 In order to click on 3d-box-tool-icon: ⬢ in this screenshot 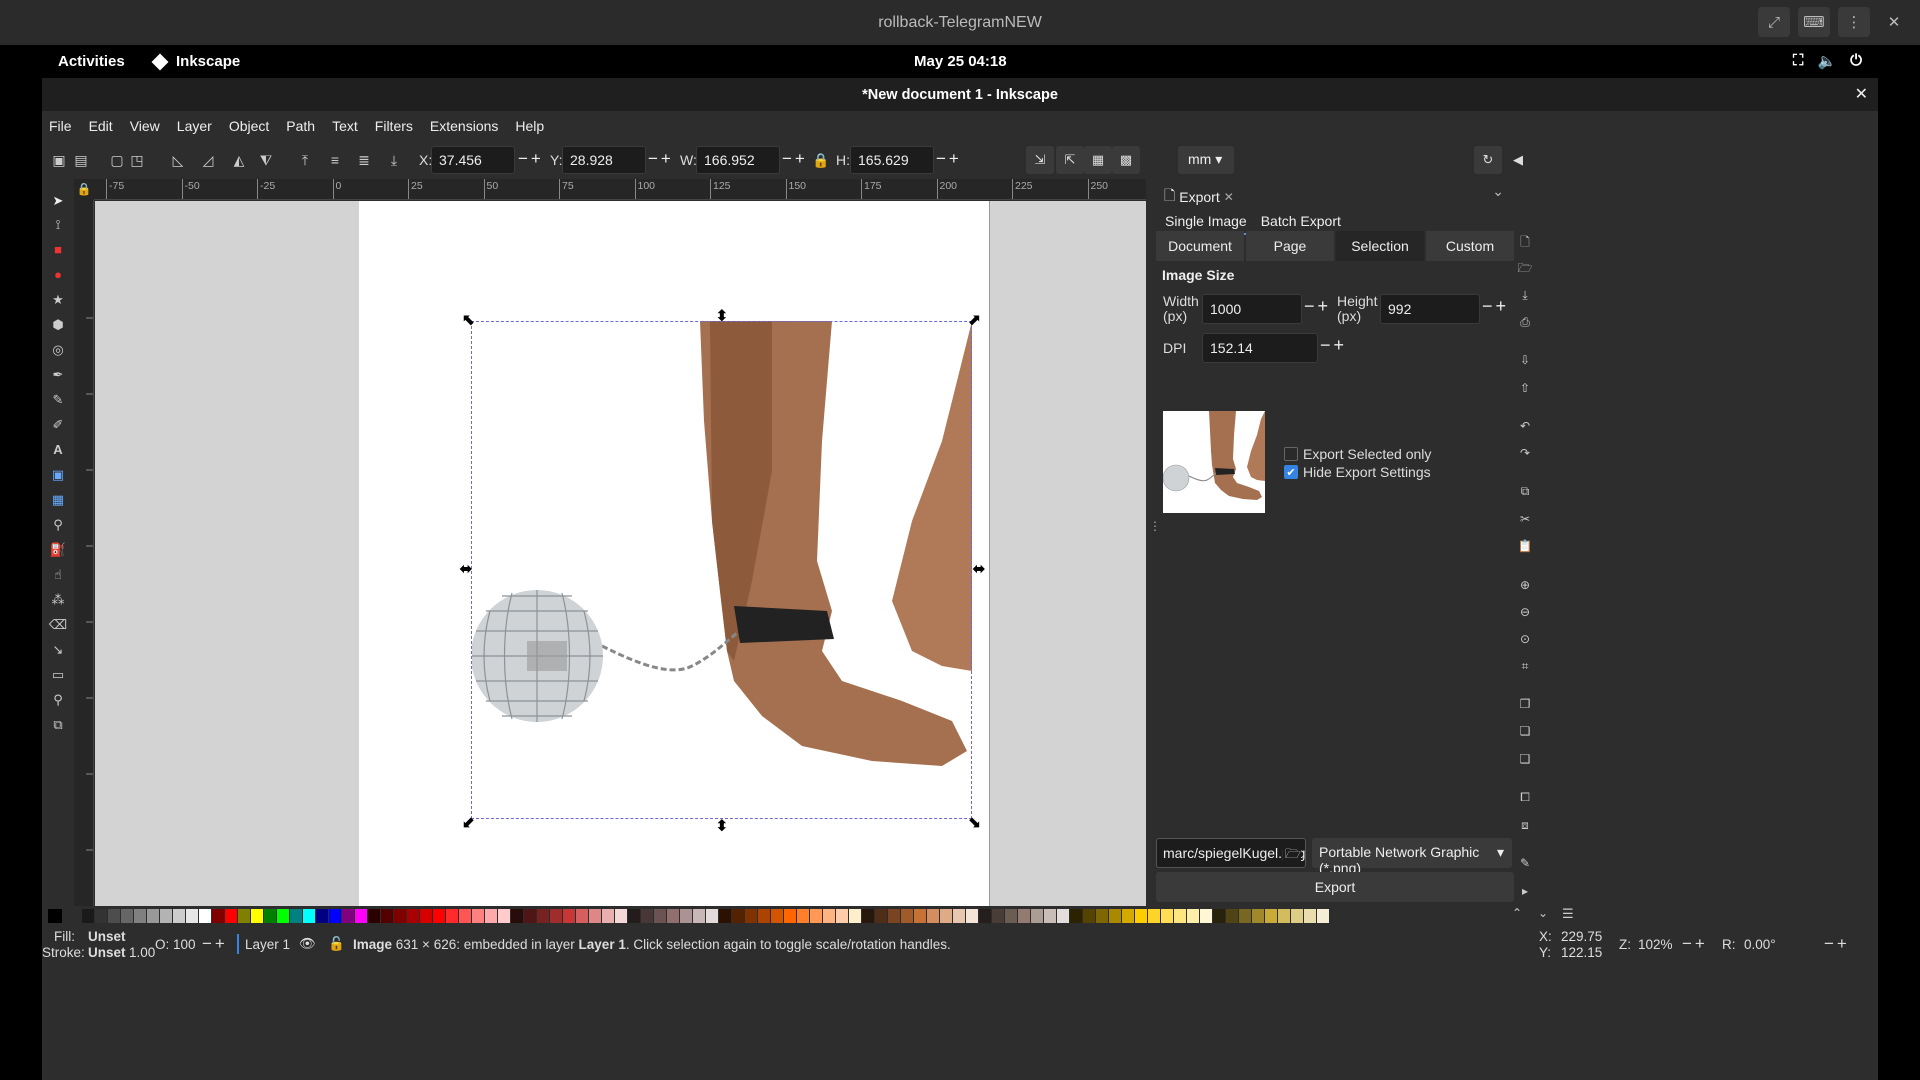, I will do `click(58, 325)`.